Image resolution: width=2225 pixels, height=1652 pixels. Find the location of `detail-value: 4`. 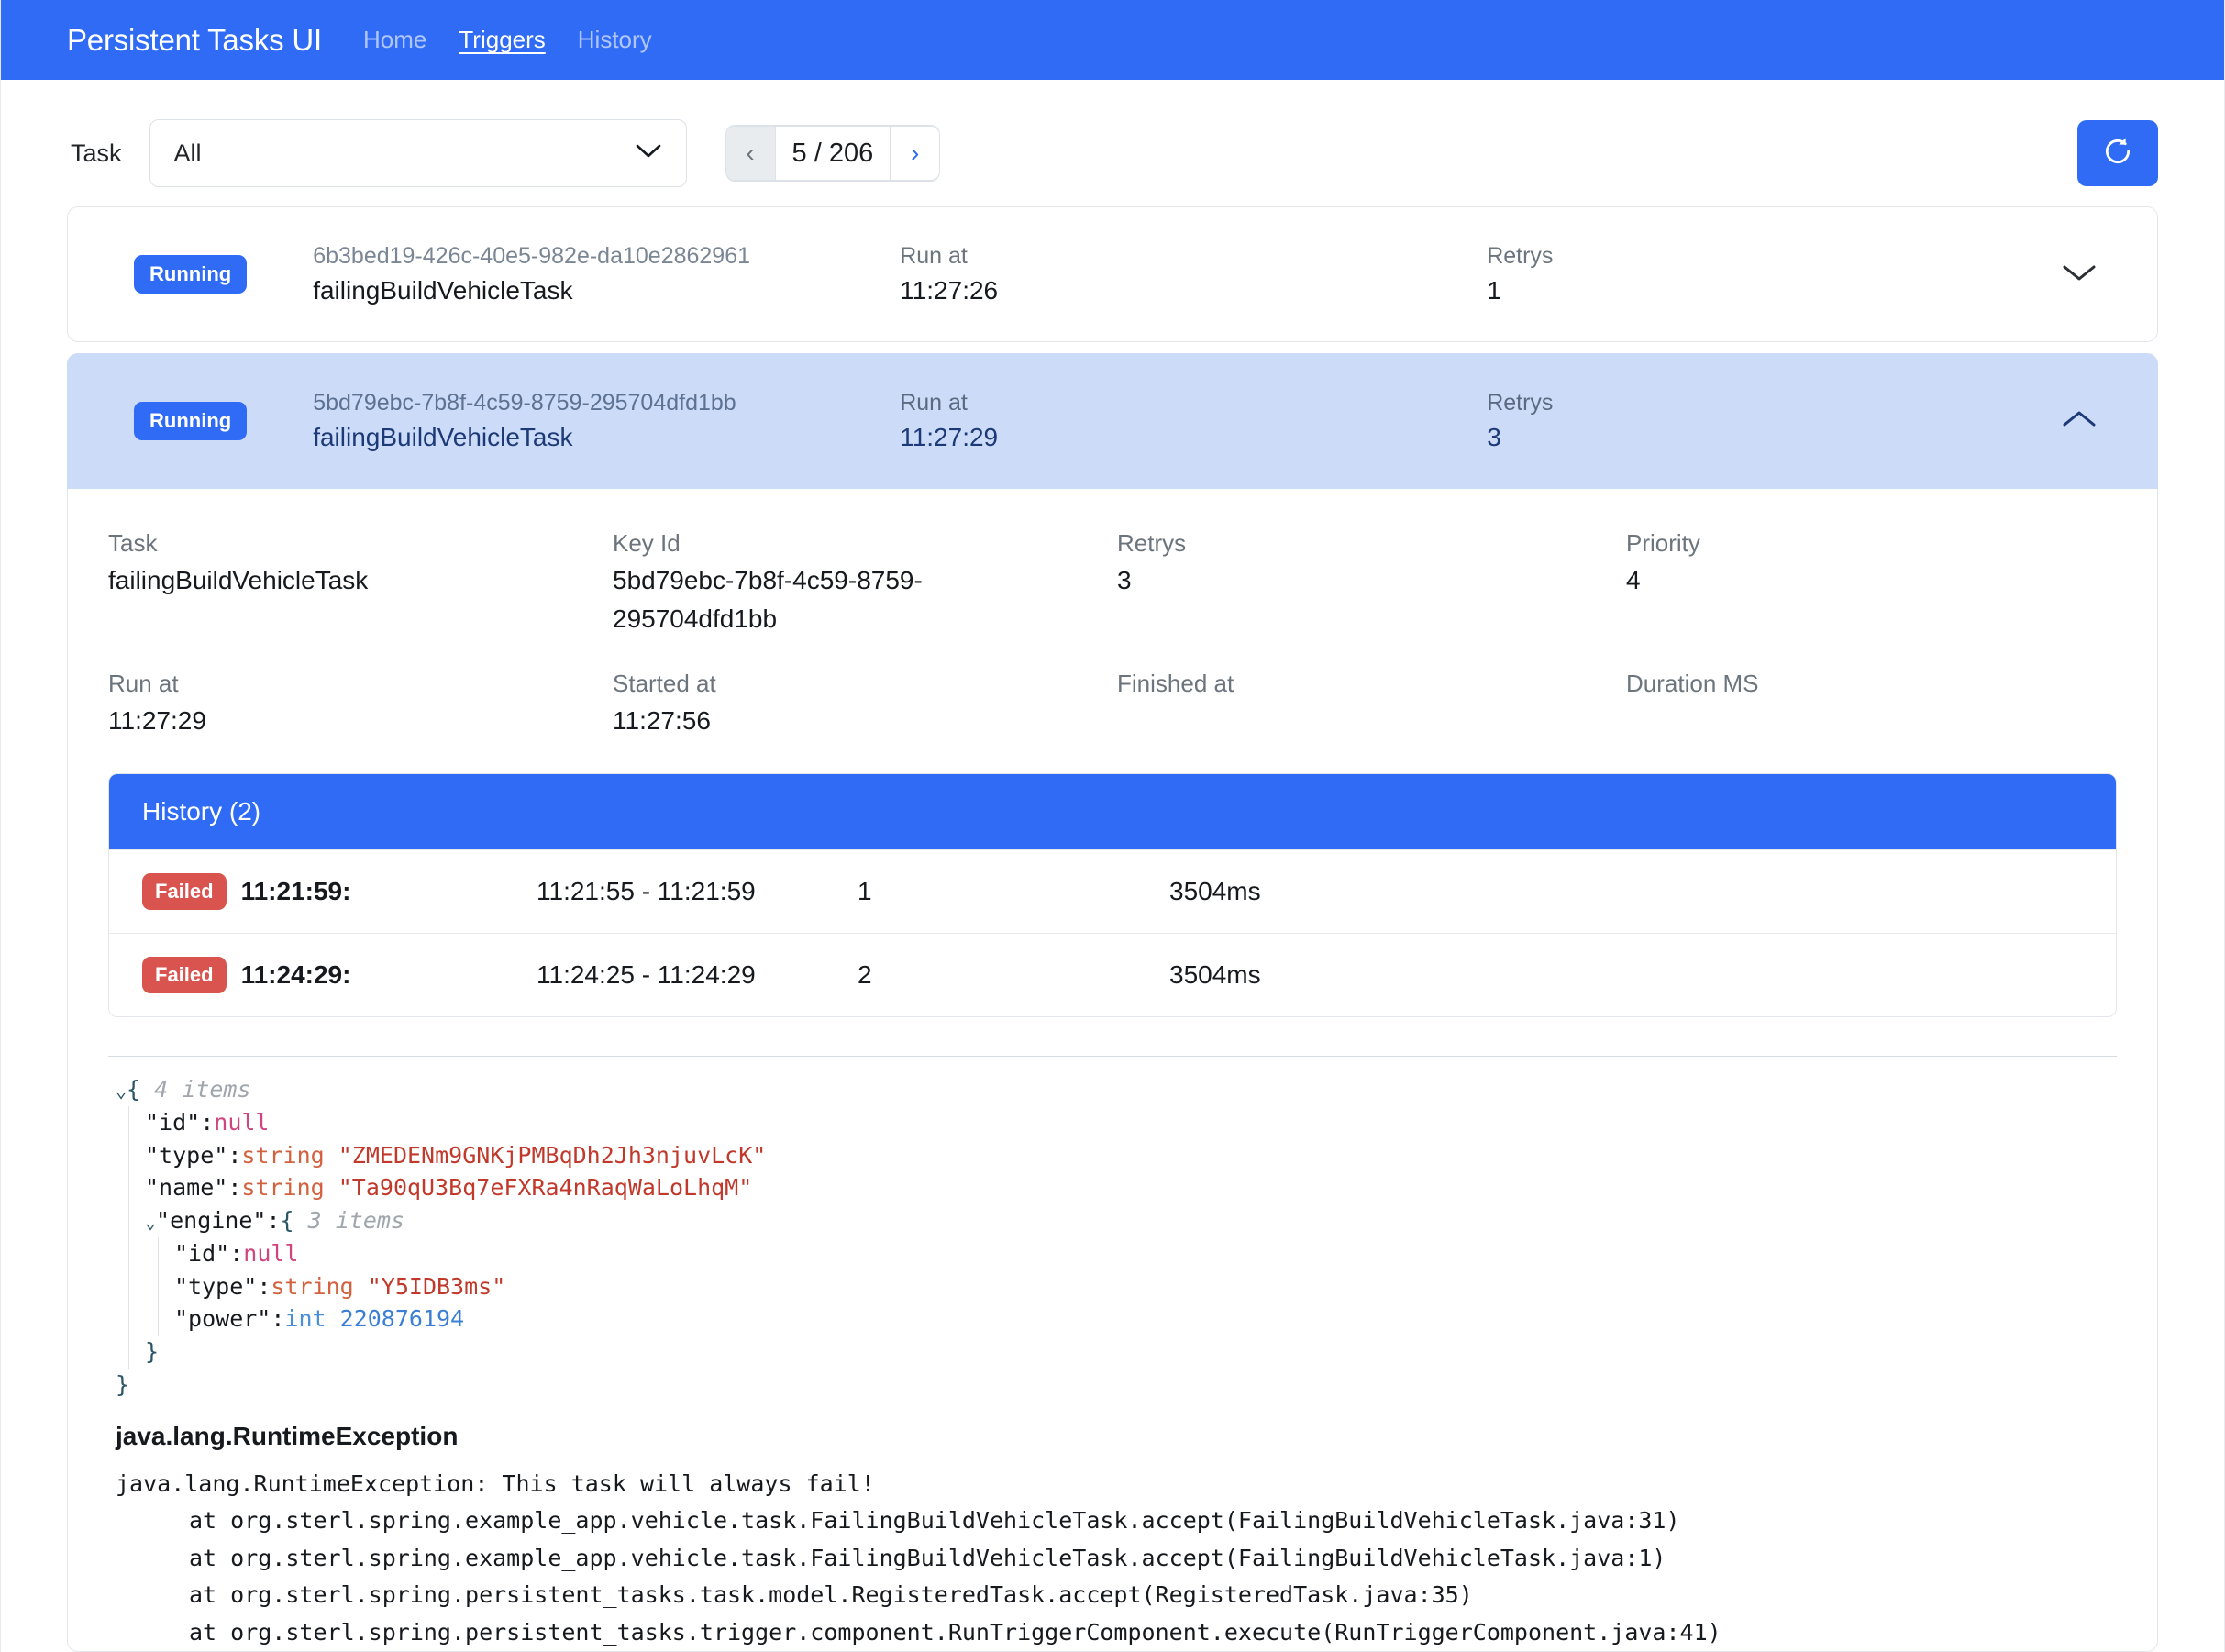

detail-value: 4 is located at coordinates (1634, 580).